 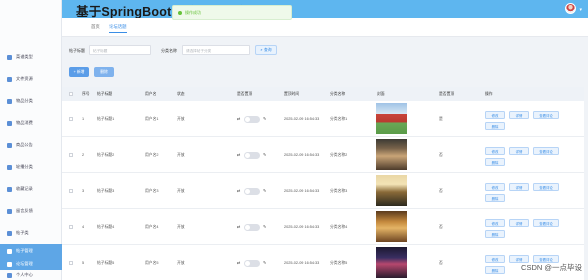 I want to click on select-all-checkbox, so click(x=71, y=94).